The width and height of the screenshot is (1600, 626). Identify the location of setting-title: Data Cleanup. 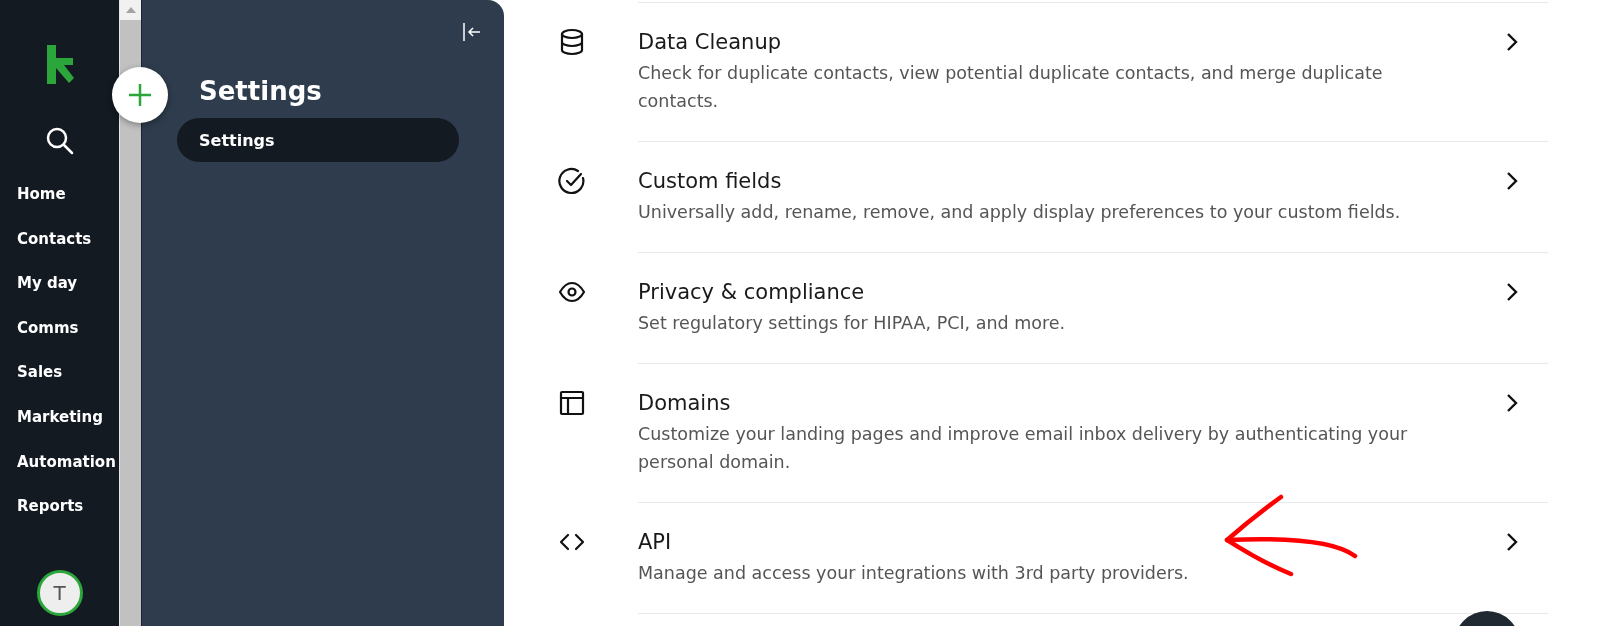
(710, 42).